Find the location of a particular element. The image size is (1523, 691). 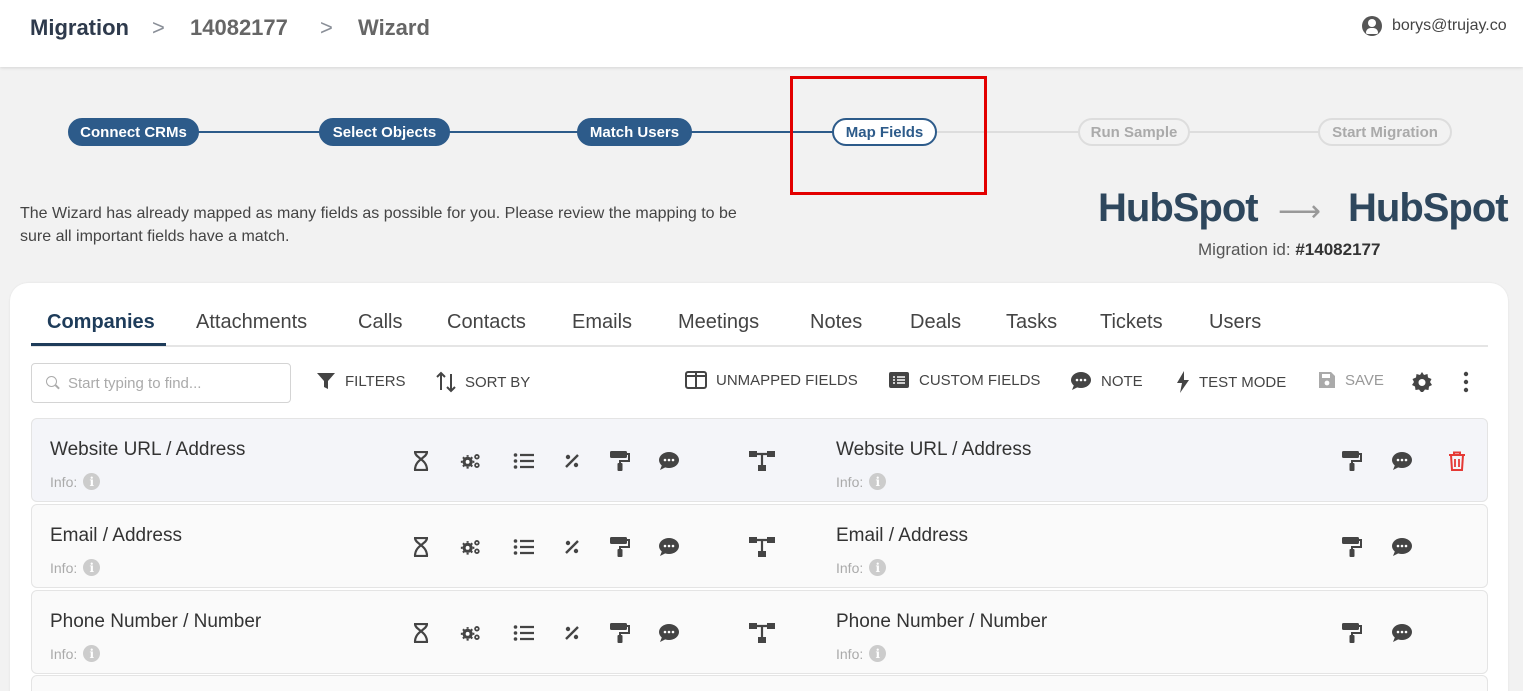

more-options-button is located at coordinates (1466, 382).